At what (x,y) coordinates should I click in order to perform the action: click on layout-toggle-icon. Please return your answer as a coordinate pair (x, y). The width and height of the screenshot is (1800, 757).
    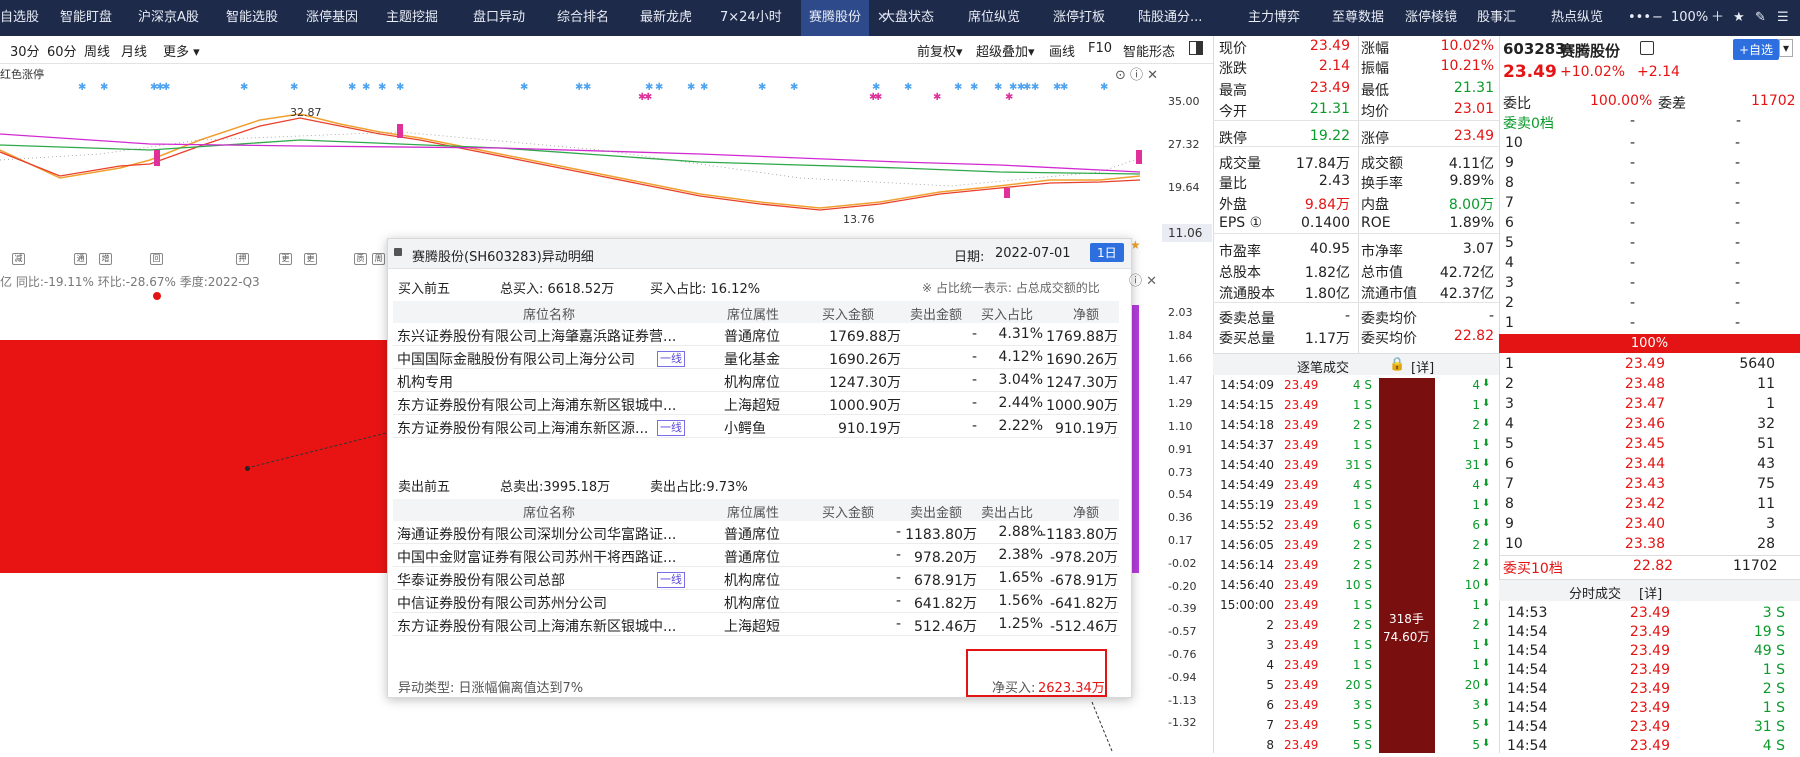
    Looking at the image, I should click on (1196, 48).